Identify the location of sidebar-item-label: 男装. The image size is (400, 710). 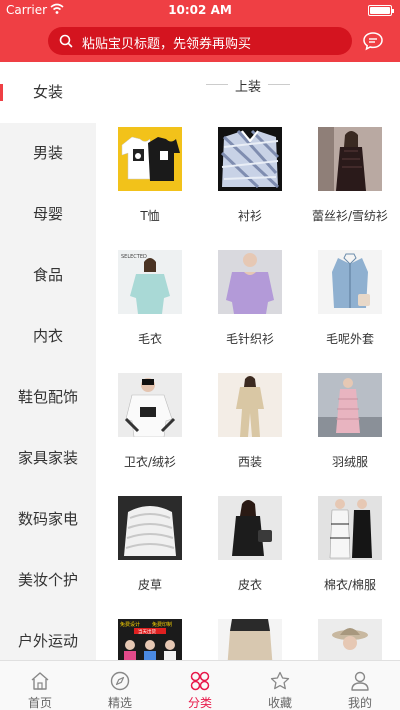
(47, 153).